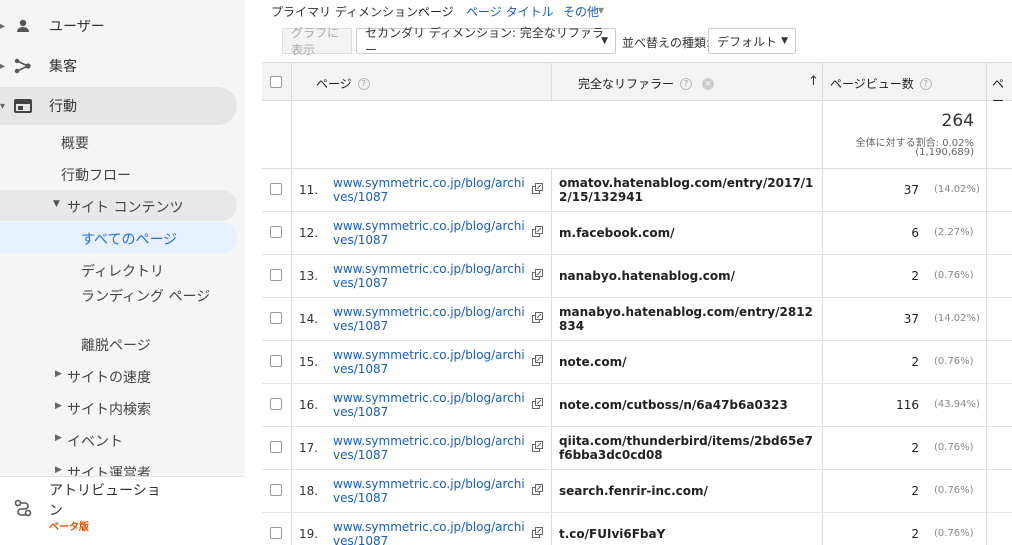  What do you see at coordinates (581, 11) in the screenshot?
I see `primary-dimension-other: その他` at bounding box center [581, 11].